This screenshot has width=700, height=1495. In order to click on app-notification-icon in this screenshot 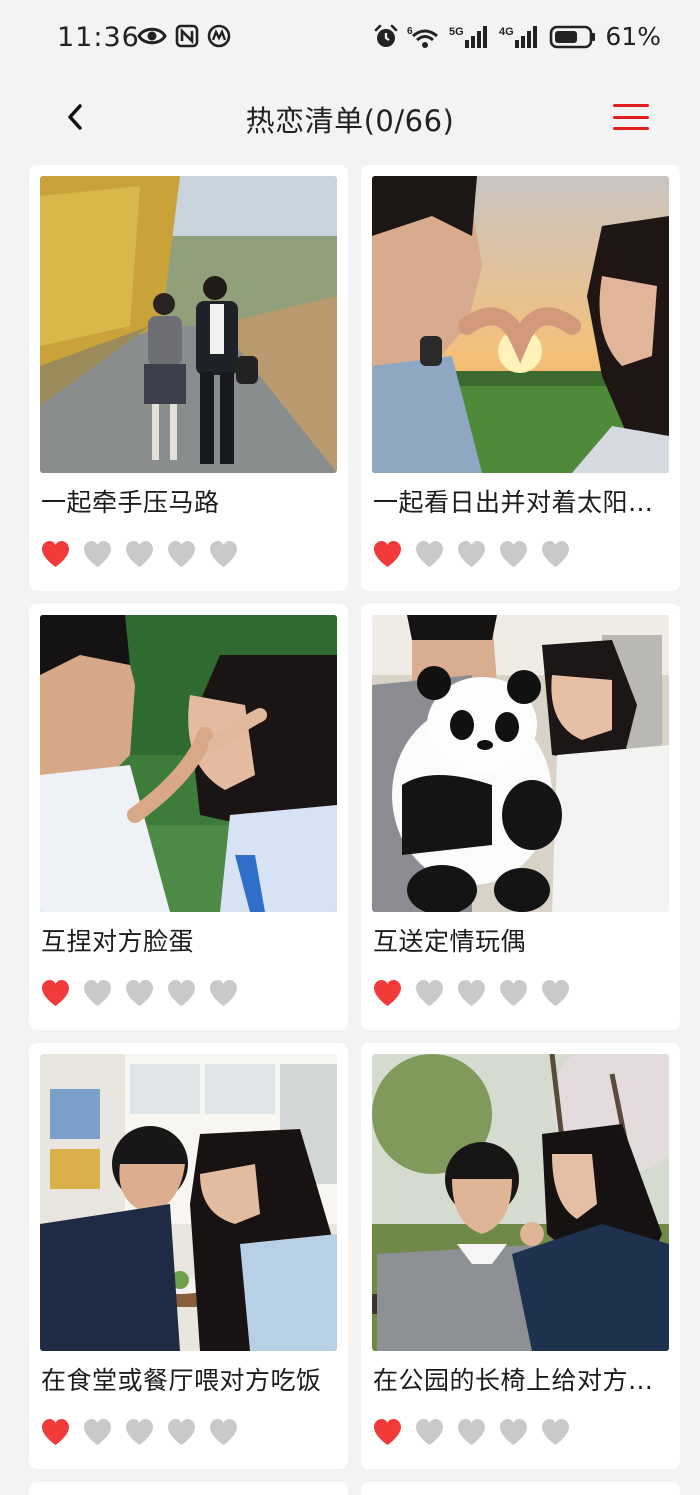, I will do `click(219, 36)`.